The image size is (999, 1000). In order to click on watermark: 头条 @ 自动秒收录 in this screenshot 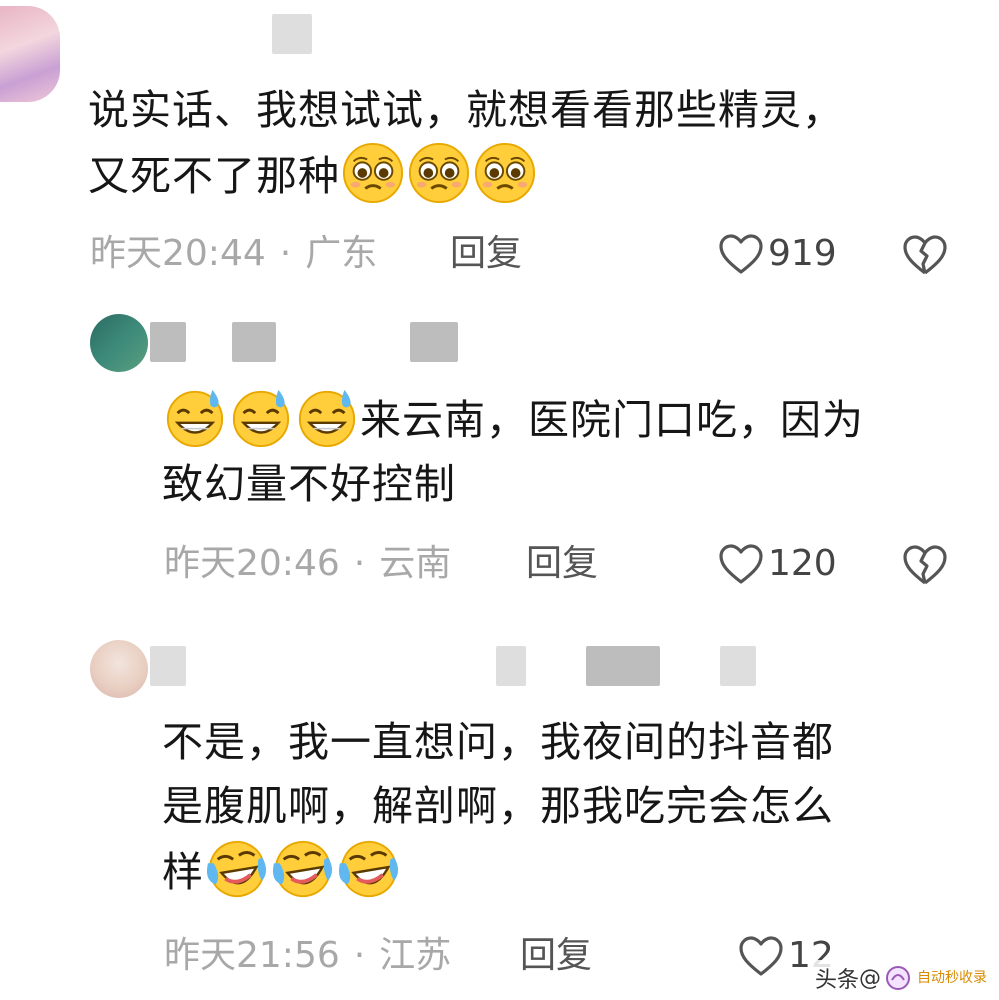, I will do `click(900, 978)`.